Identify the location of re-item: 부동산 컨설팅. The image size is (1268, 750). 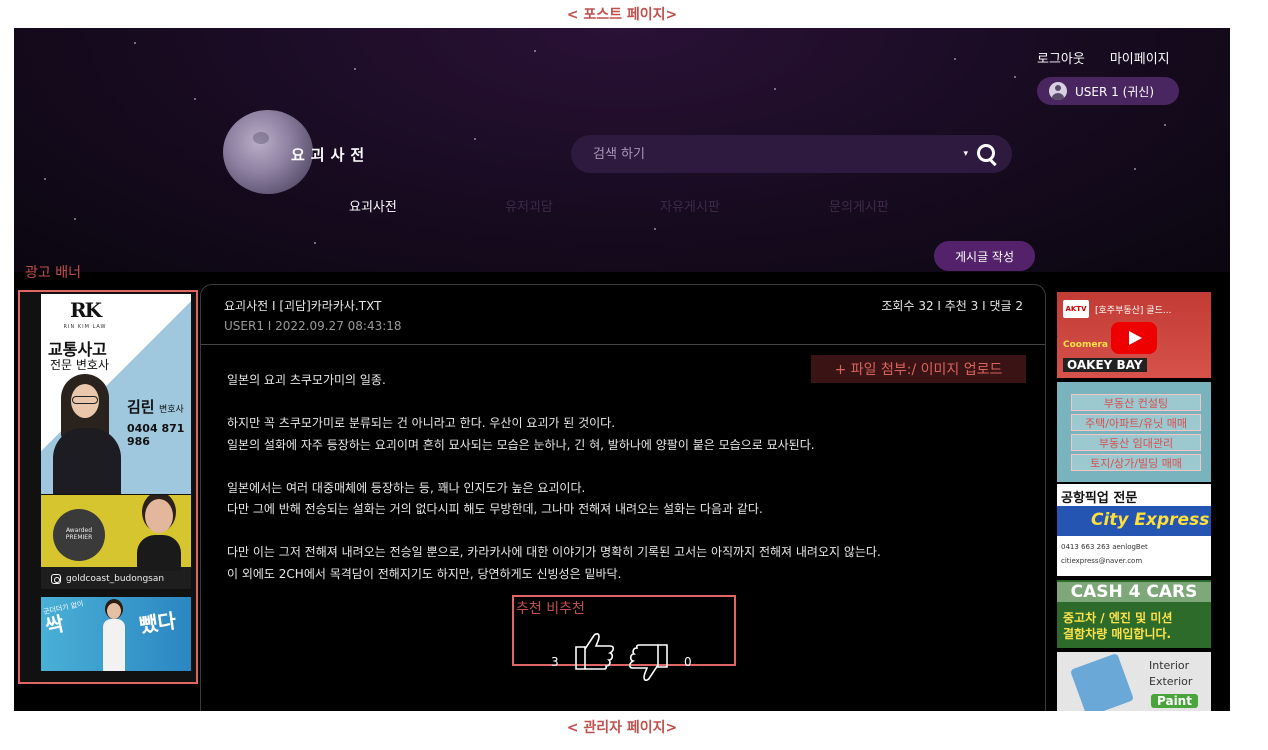
(1136, 402).